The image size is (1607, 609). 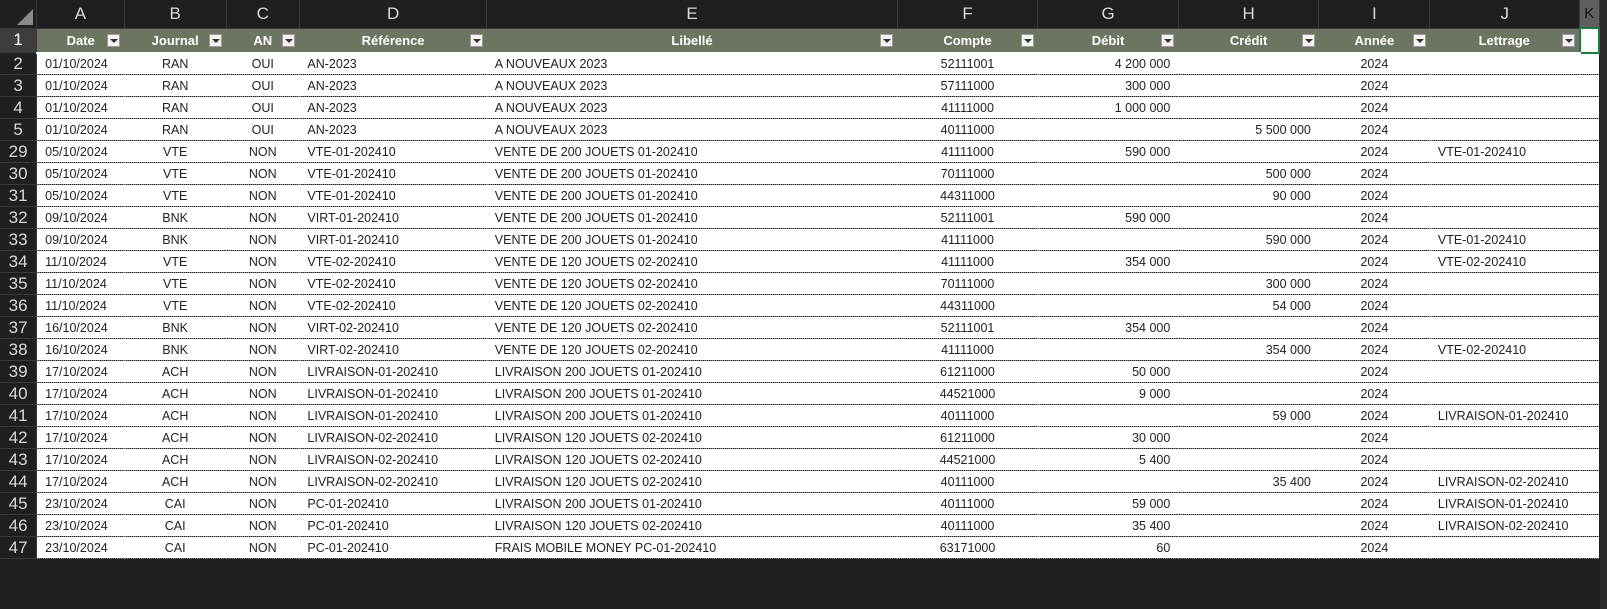 I want to click on column-header-h: H, so click(x=1249, y=14).